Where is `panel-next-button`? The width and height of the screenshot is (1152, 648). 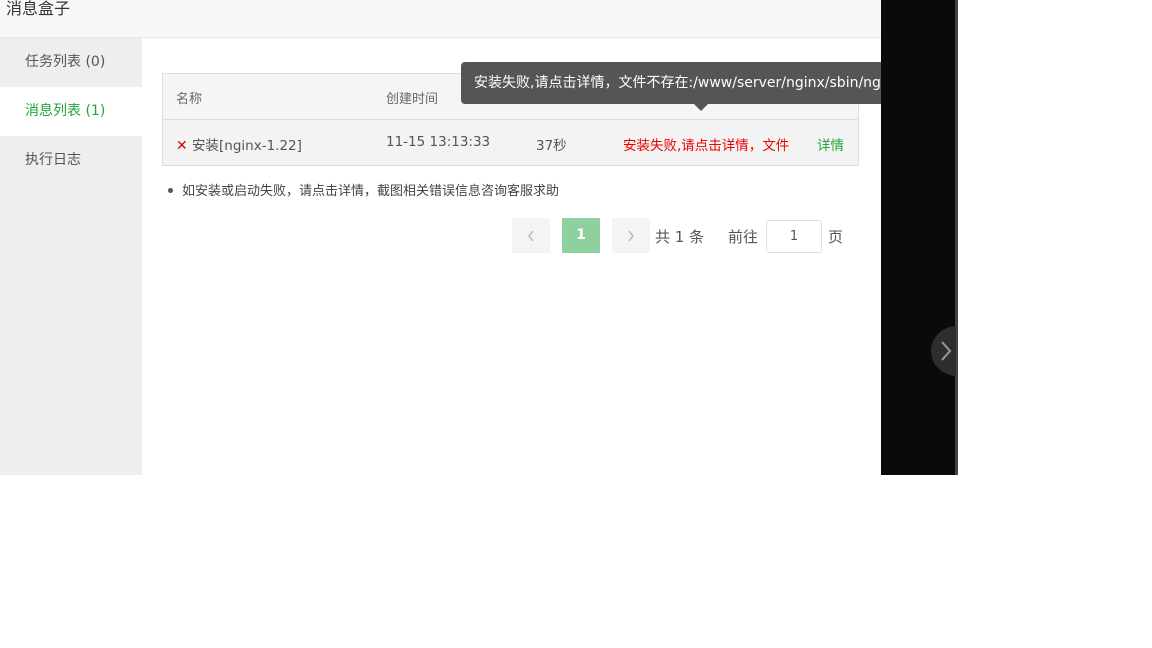 panel-next-button is located at coordinates (943, 351).